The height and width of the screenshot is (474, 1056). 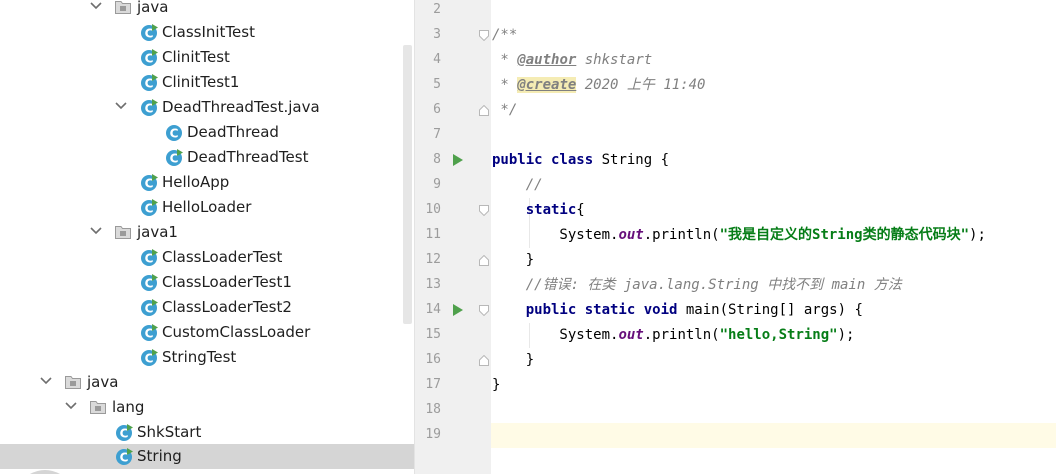 What do you see at coordinates (437, 84) in the screenshot?
I see `line-number: 5` at bounding box center [437, 84].